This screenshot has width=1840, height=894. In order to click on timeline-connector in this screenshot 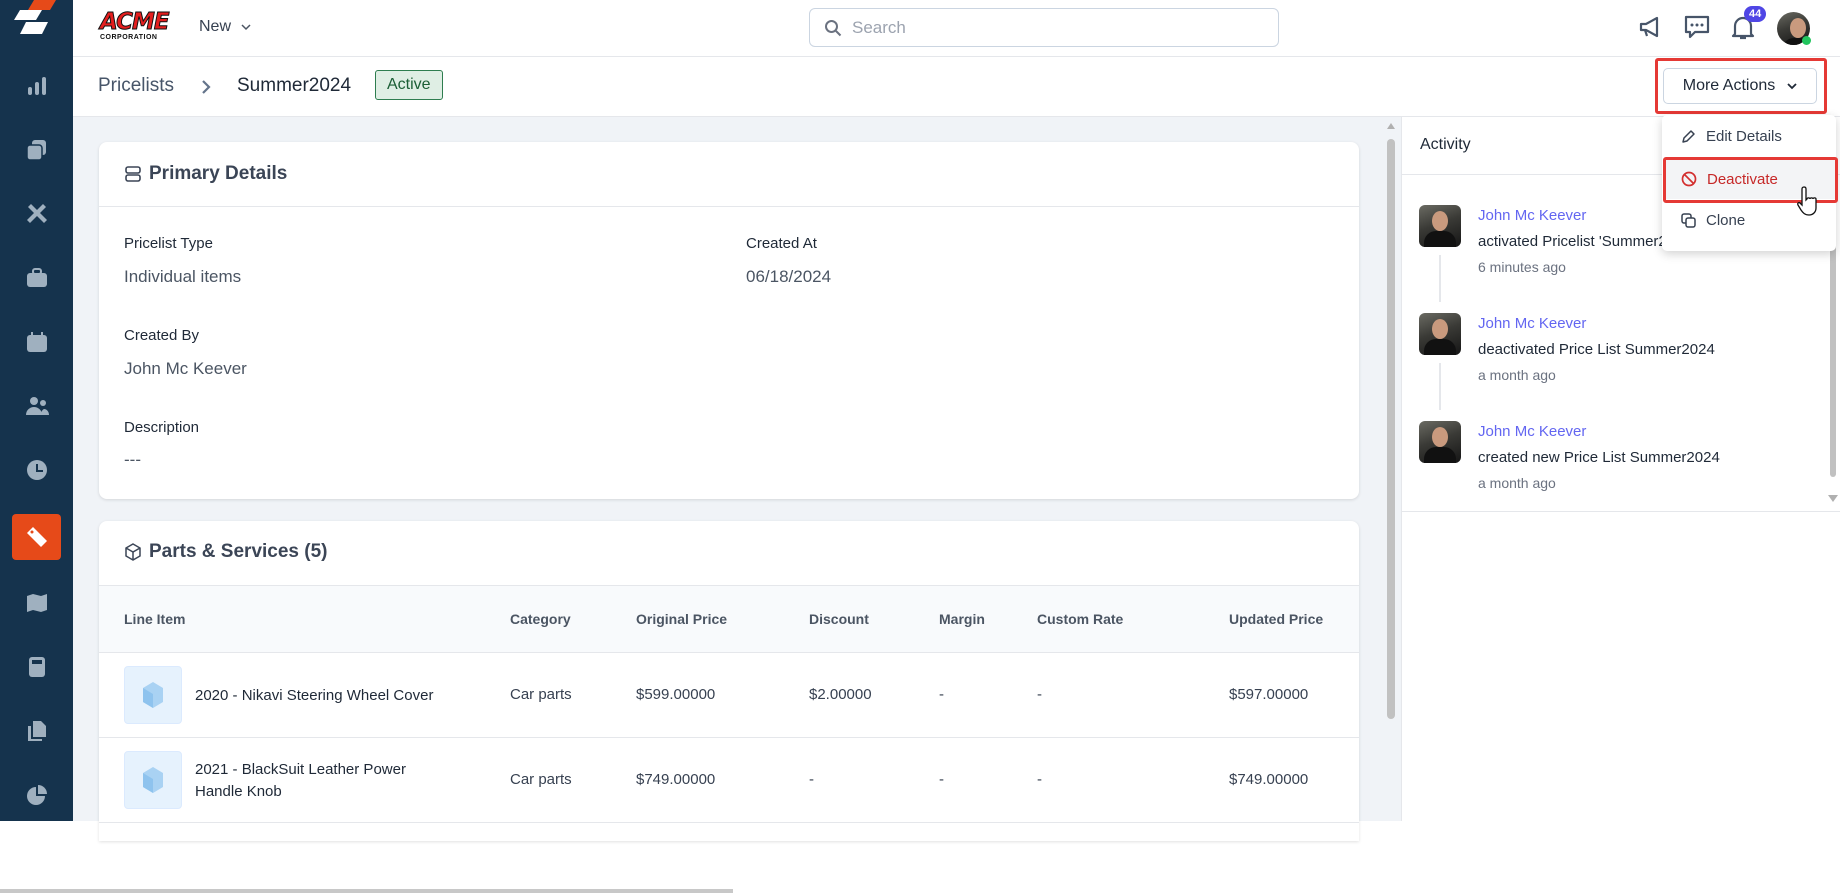, I will do `click(1440, 386)`.